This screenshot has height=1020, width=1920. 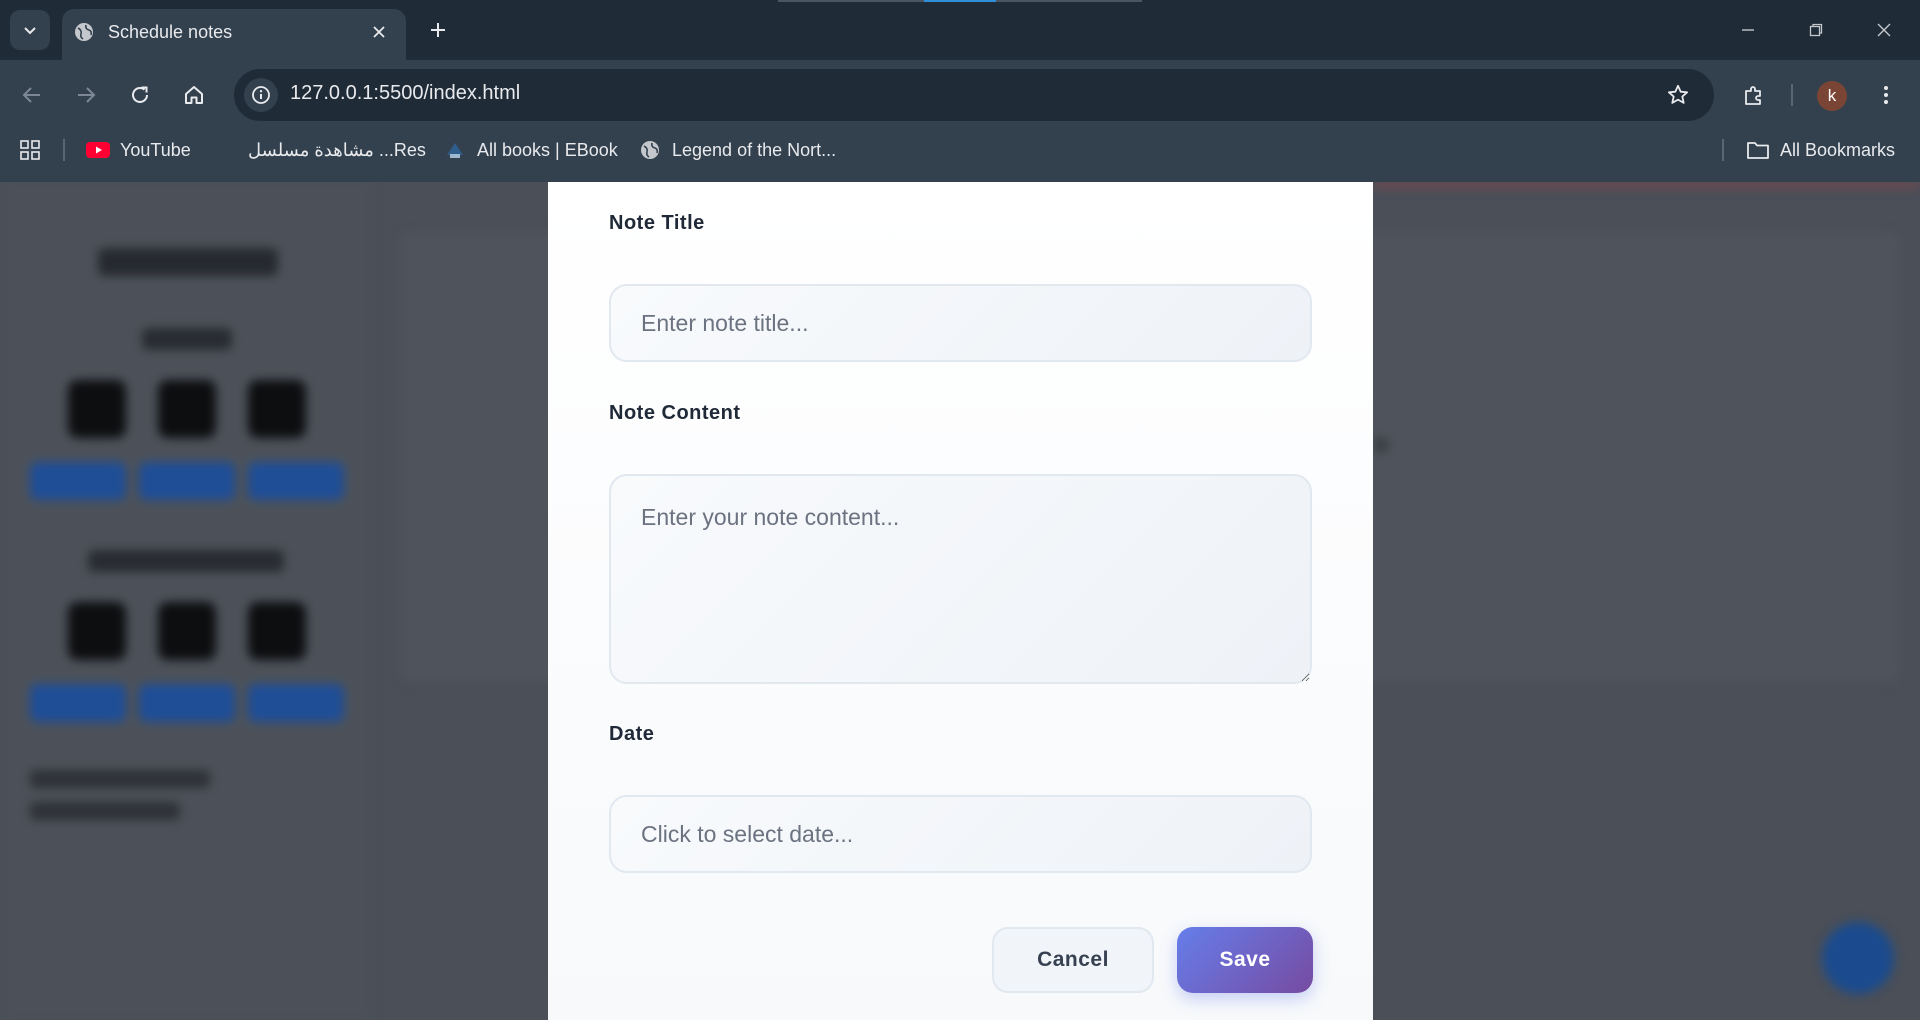 I want to click on plus-icon, so click(x=438, y=30).